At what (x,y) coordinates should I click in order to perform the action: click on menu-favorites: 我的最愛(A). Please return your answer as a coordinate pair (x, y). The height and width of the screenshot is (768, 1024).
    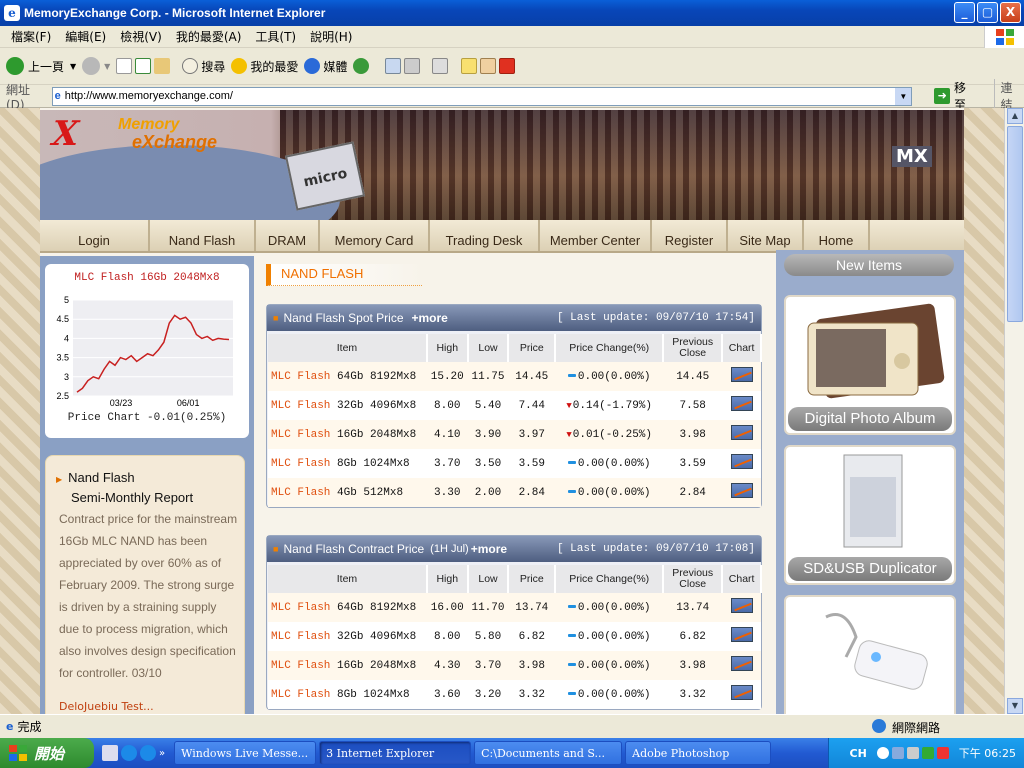
    Looking at the image, I should click on (209, 36).